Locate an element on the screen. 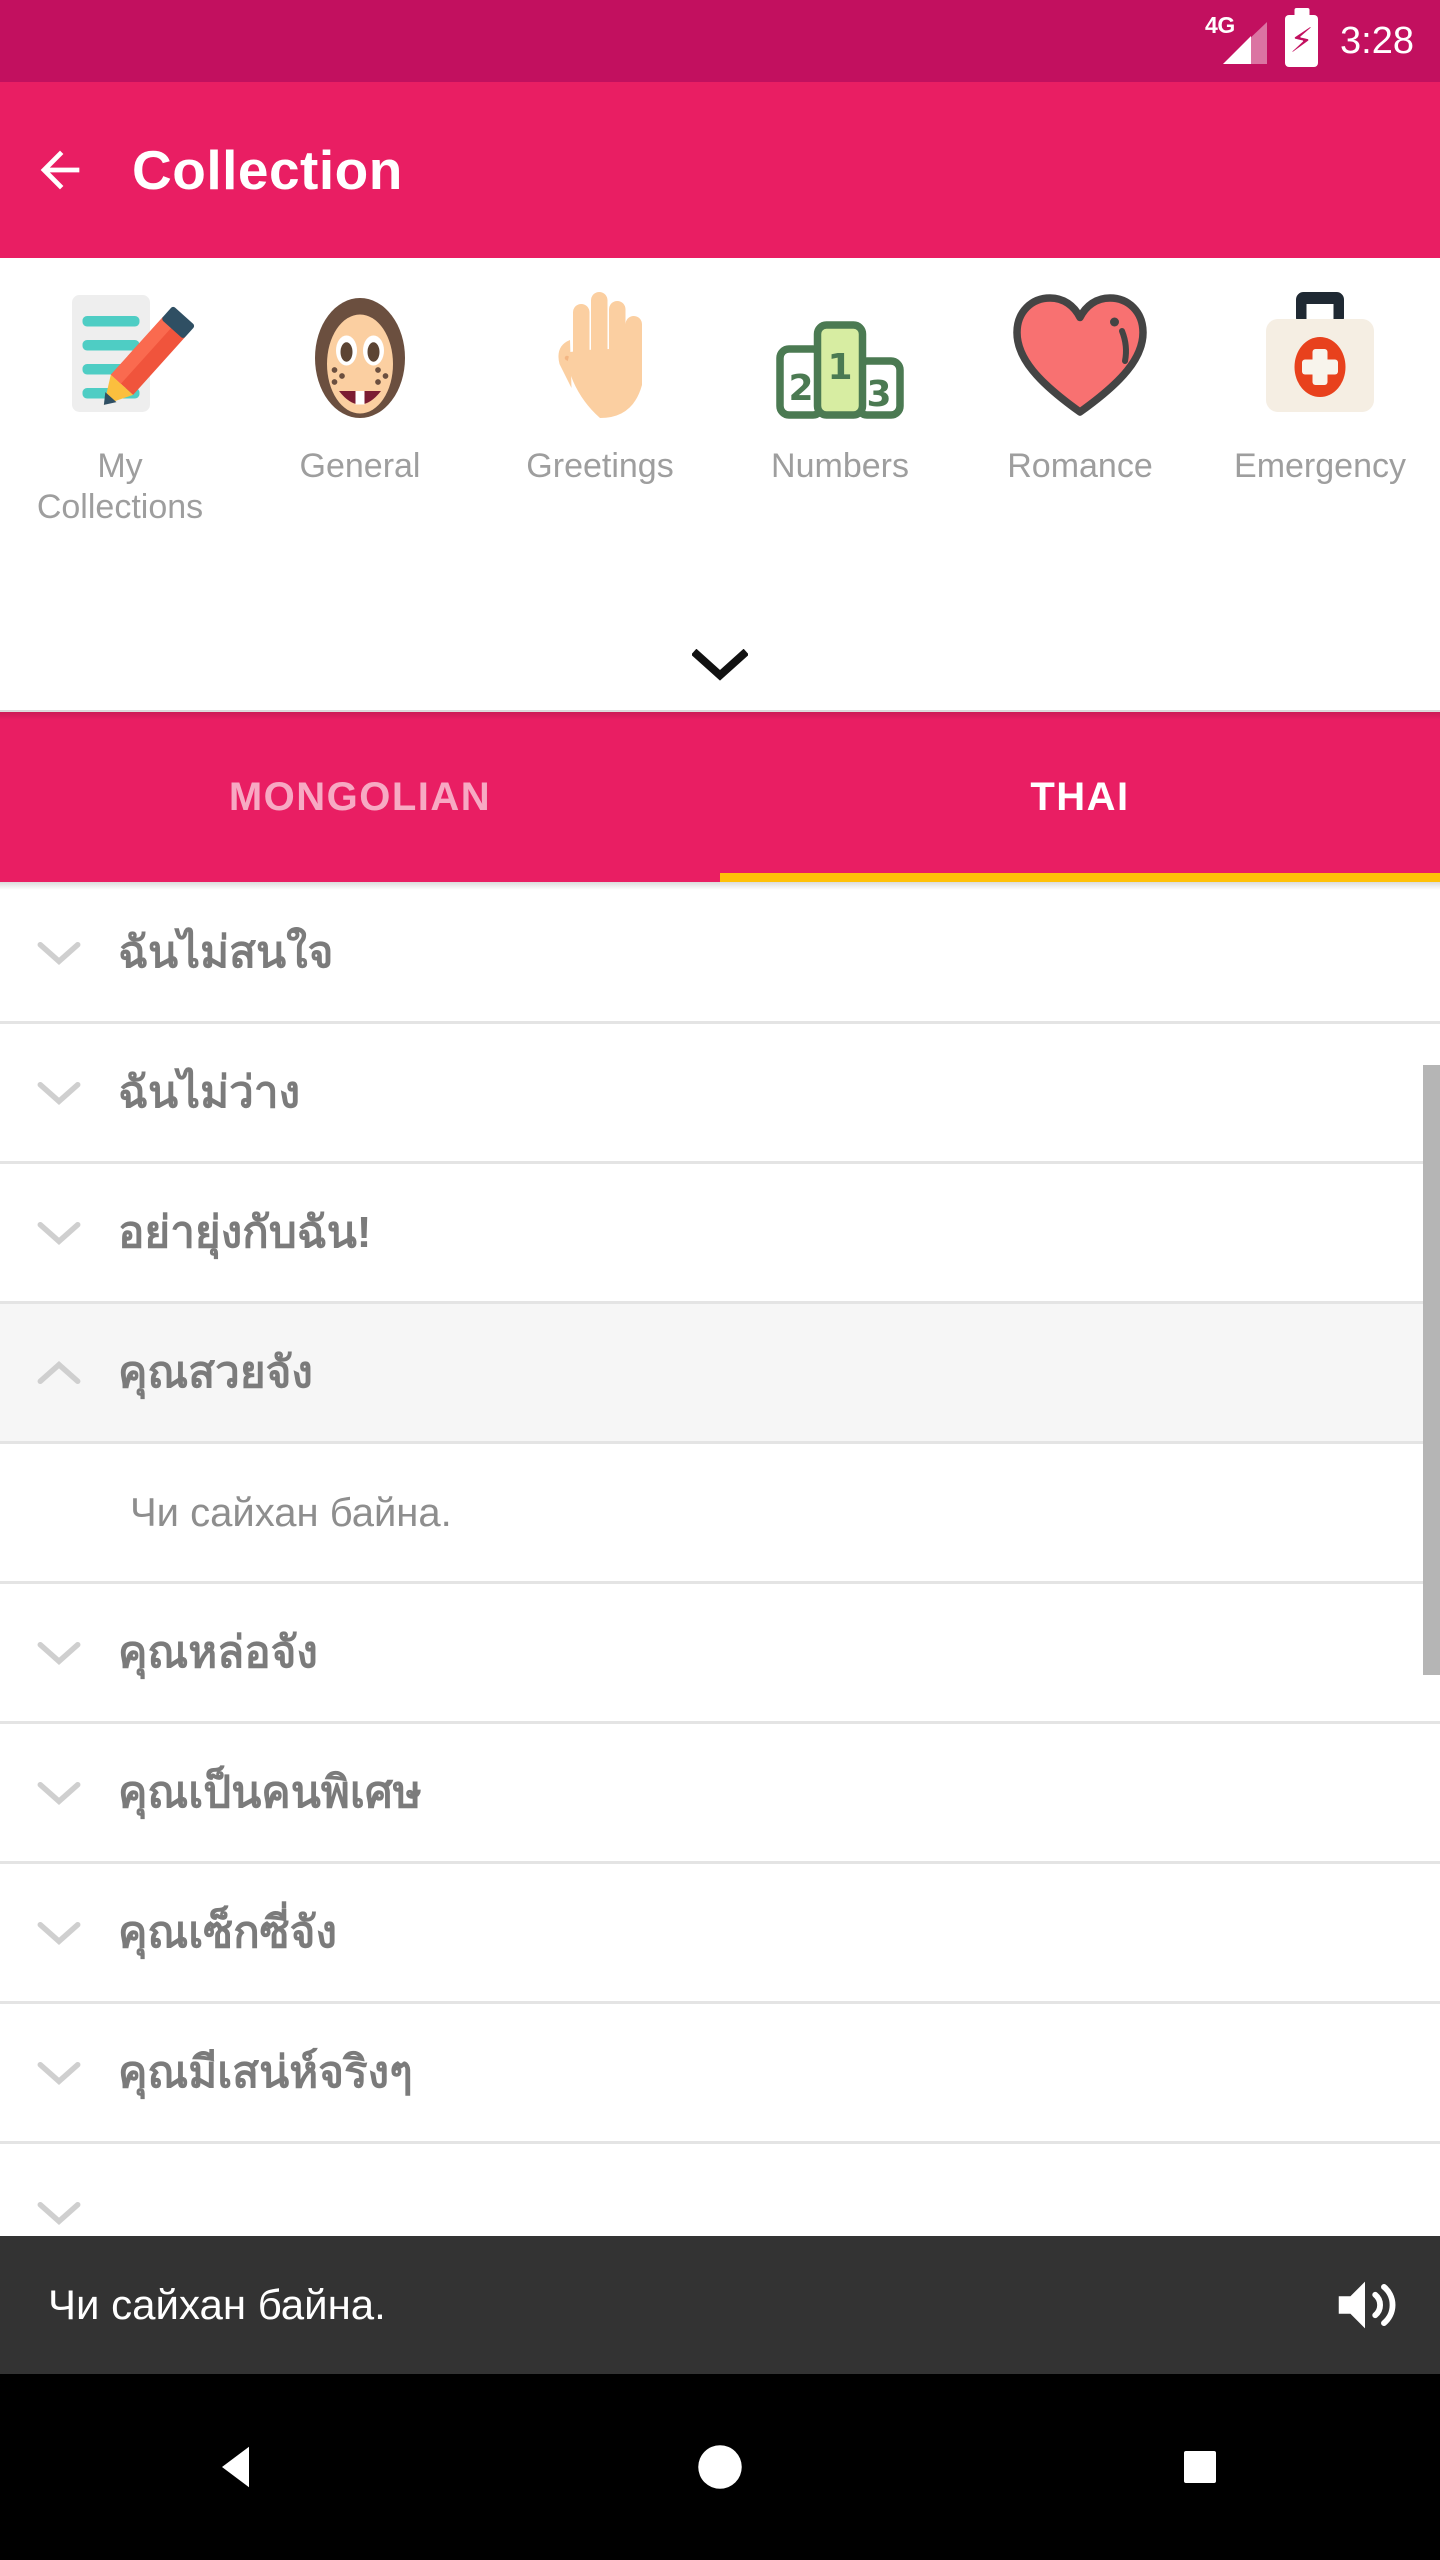 This screenshot has width=1440, height=2560. square-recents-icon is located at coordinates (1200, 2467).